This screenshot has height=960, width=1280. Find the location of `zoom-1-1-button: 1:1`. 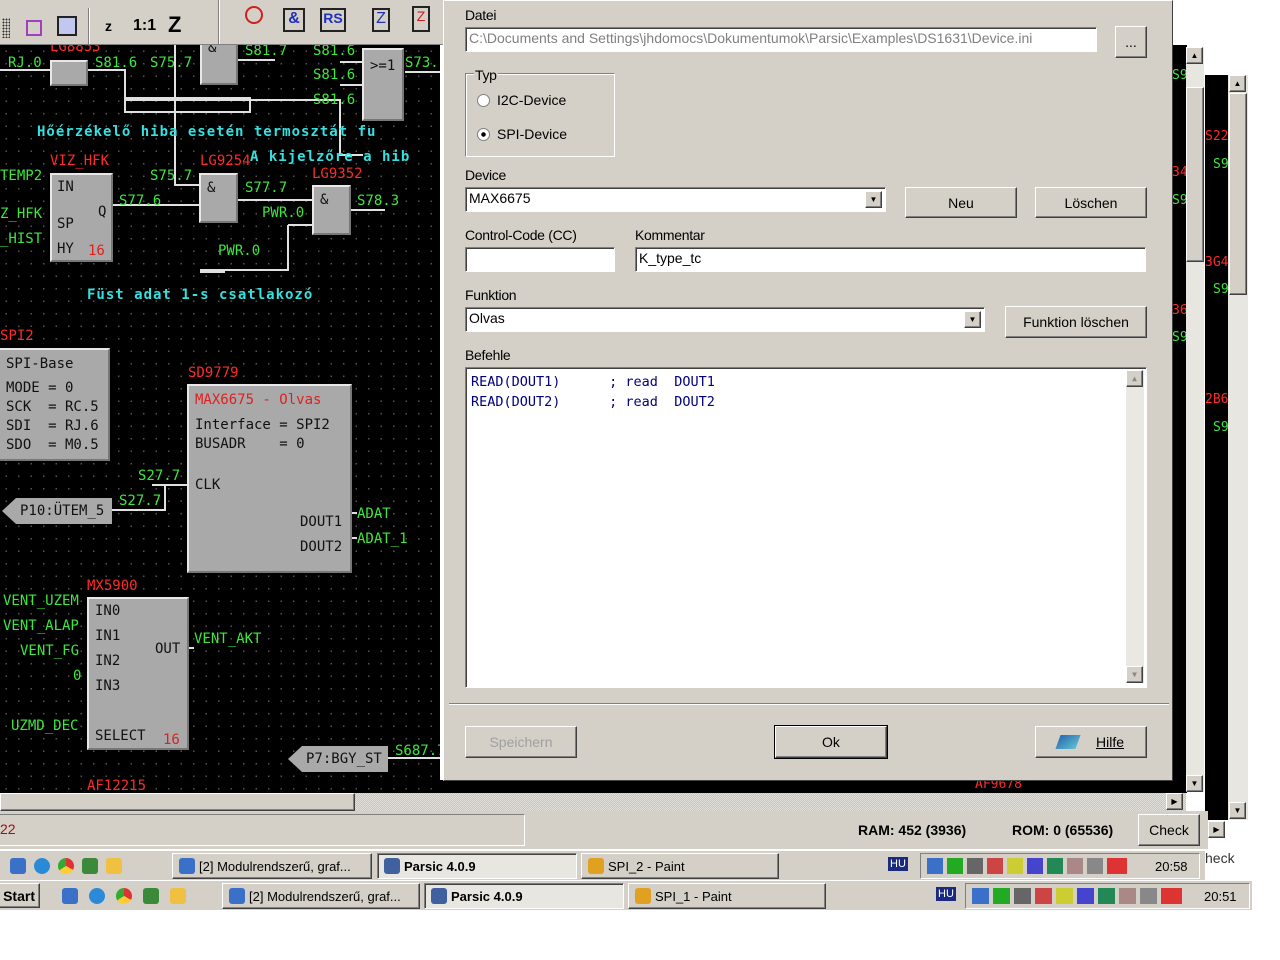

zoom-1-1-button: 1:1 is located at coordinates (144, 26).